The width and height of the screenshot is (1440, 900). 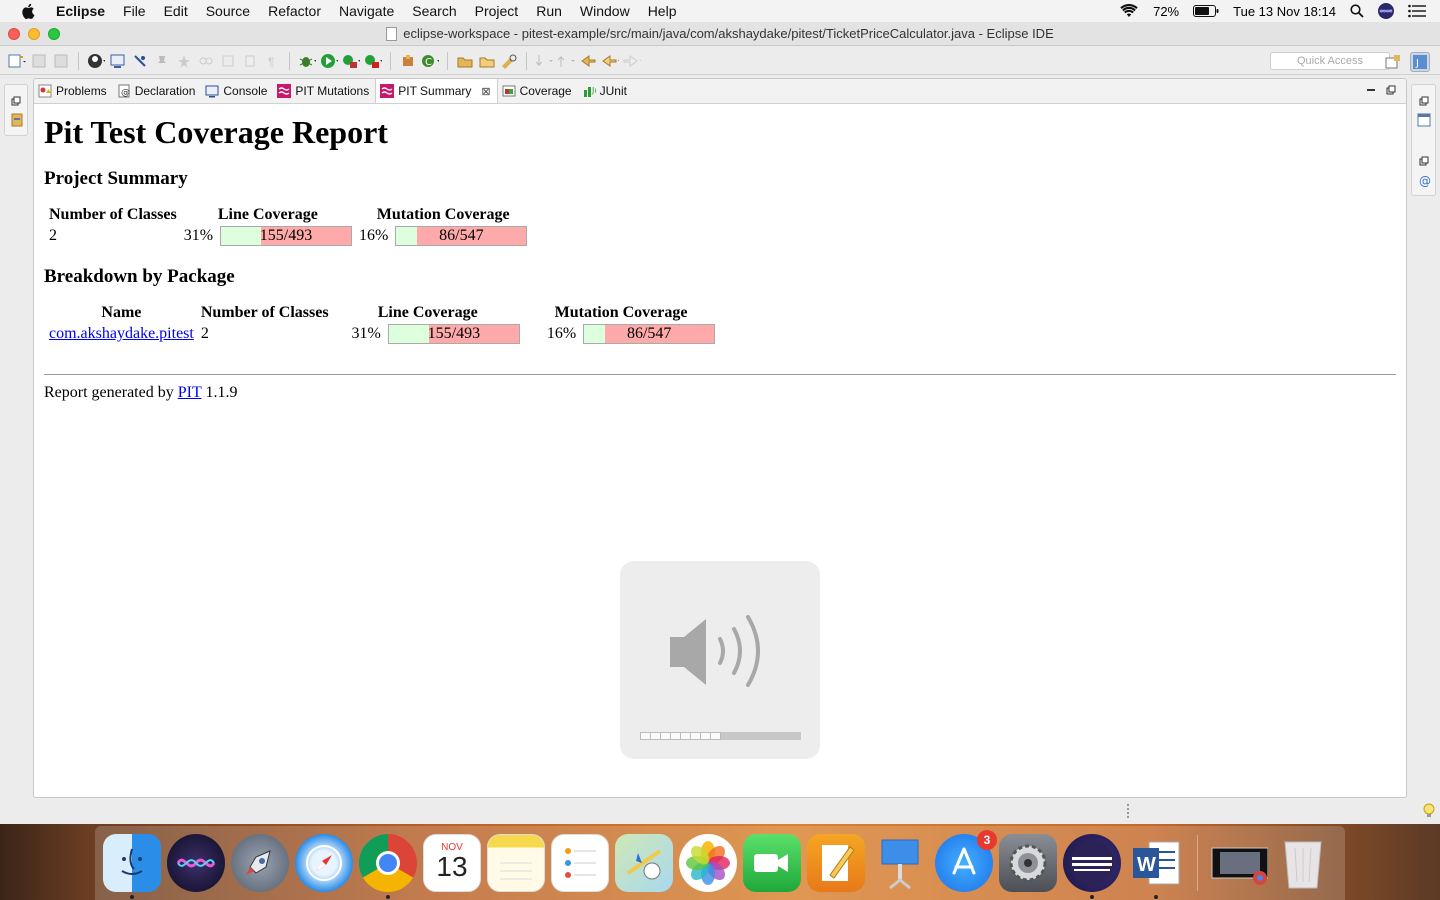 I want to click on dock-app-store: 3, so click(x=966, y=861).